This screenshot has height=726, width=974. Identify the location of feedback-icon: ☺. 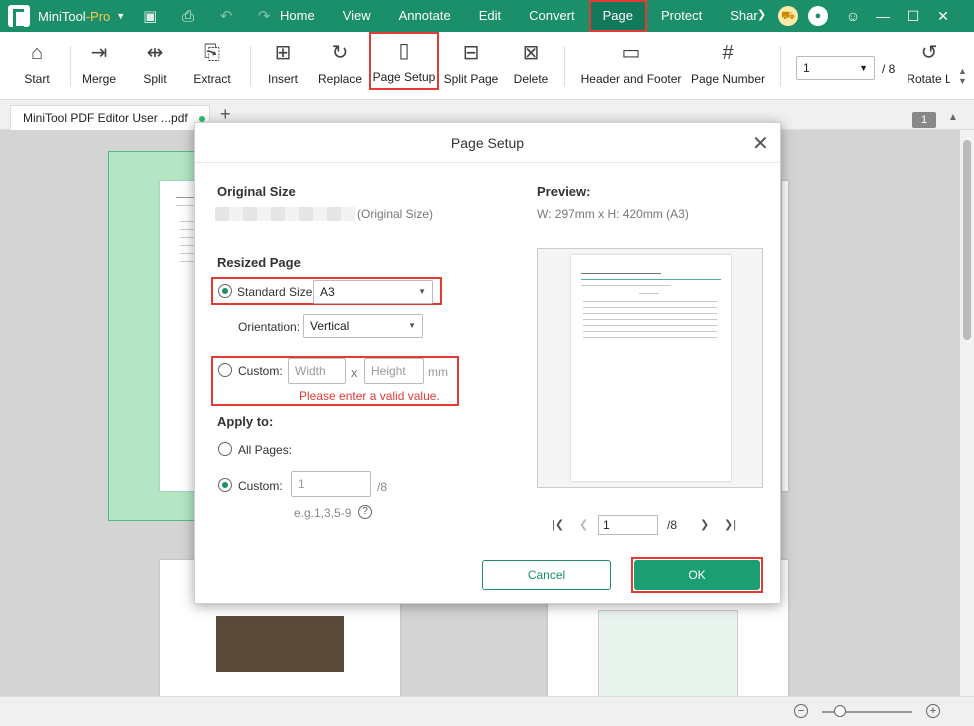
(853, 16).